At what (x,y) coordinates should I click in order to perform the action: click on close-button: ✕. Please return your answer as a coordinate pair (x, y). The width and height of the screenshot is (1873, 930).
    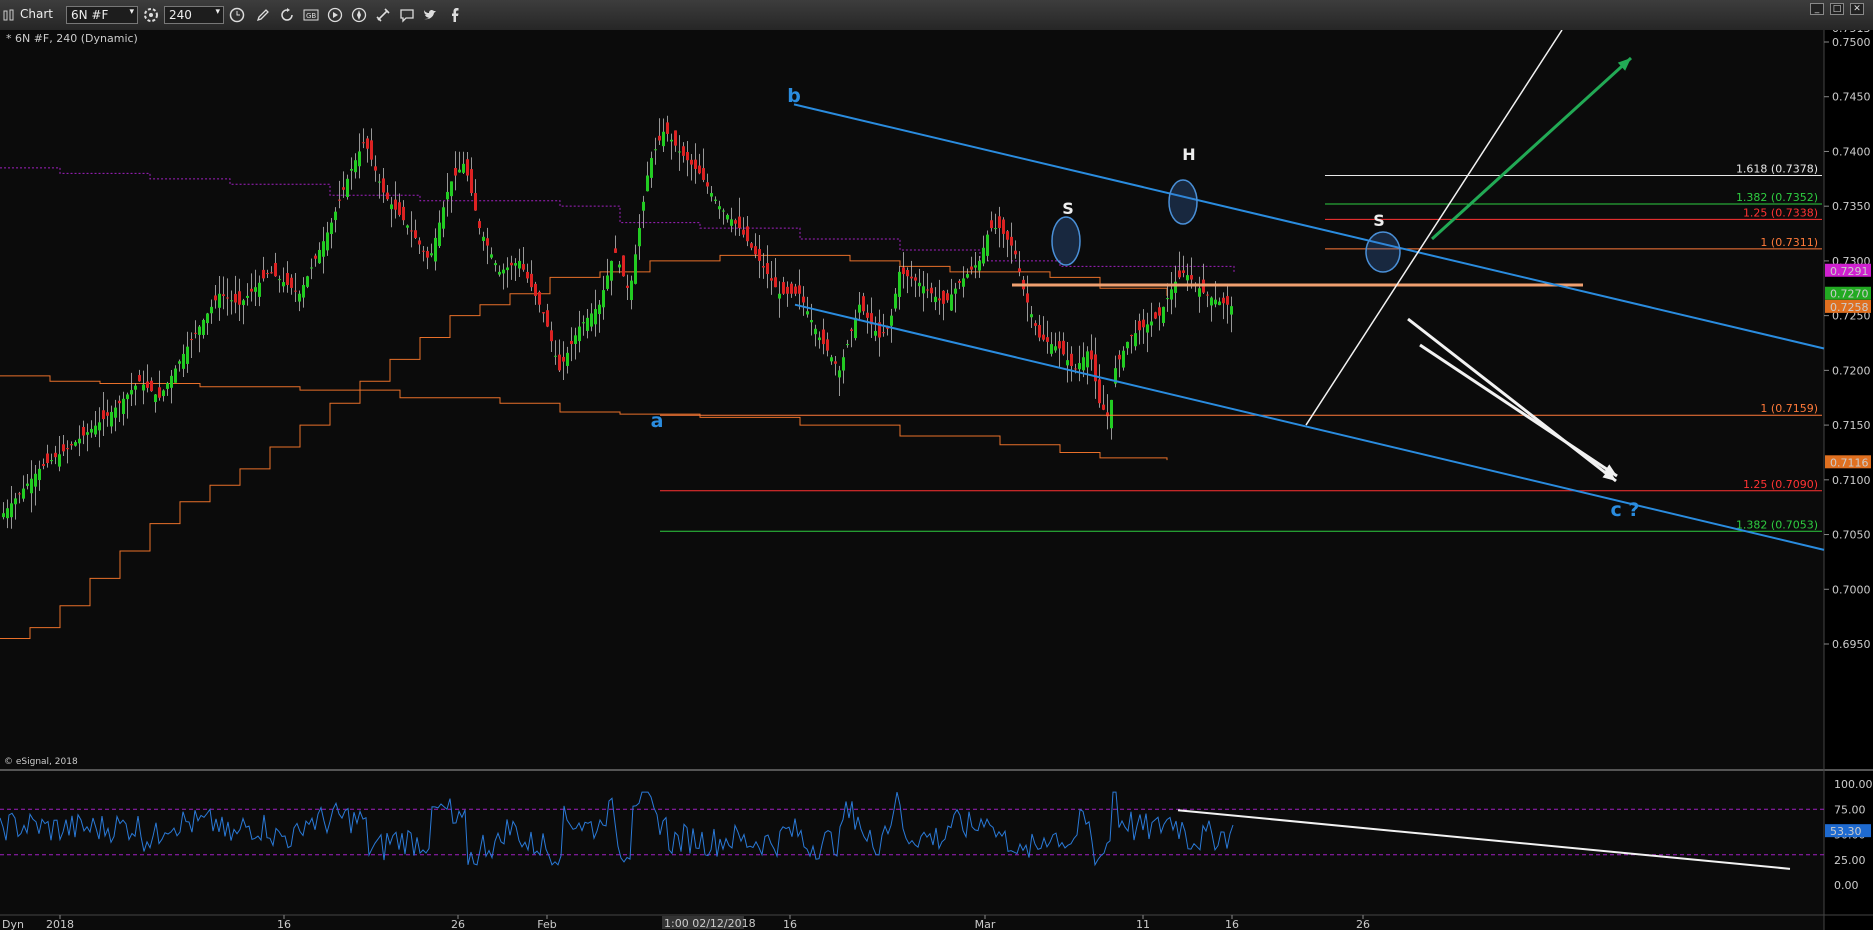
    Looking at the image, I should click on (1857, 9).